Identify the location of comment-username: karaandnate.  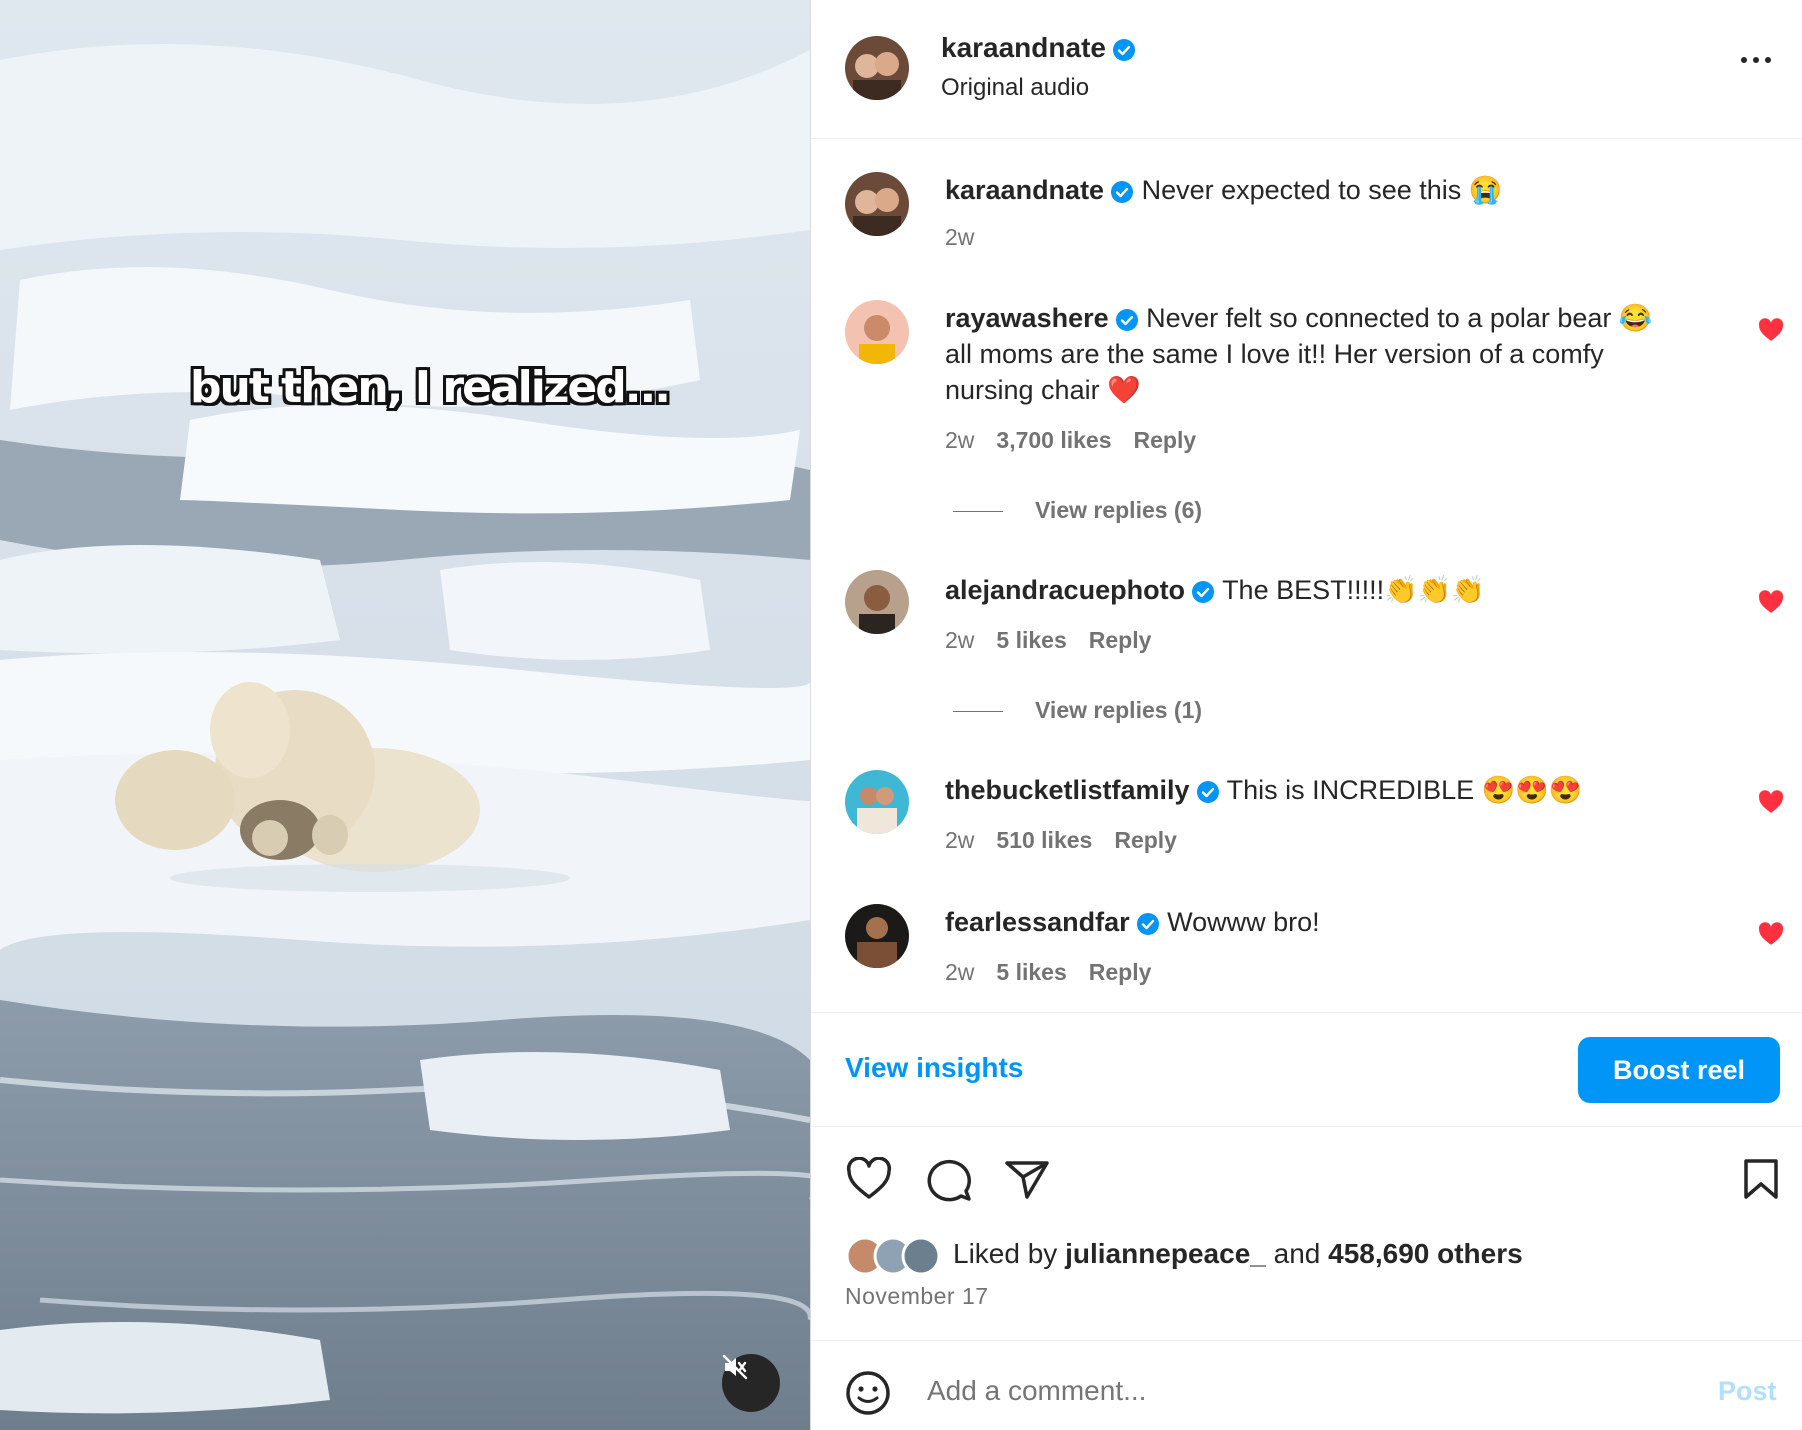
(1024, 190).